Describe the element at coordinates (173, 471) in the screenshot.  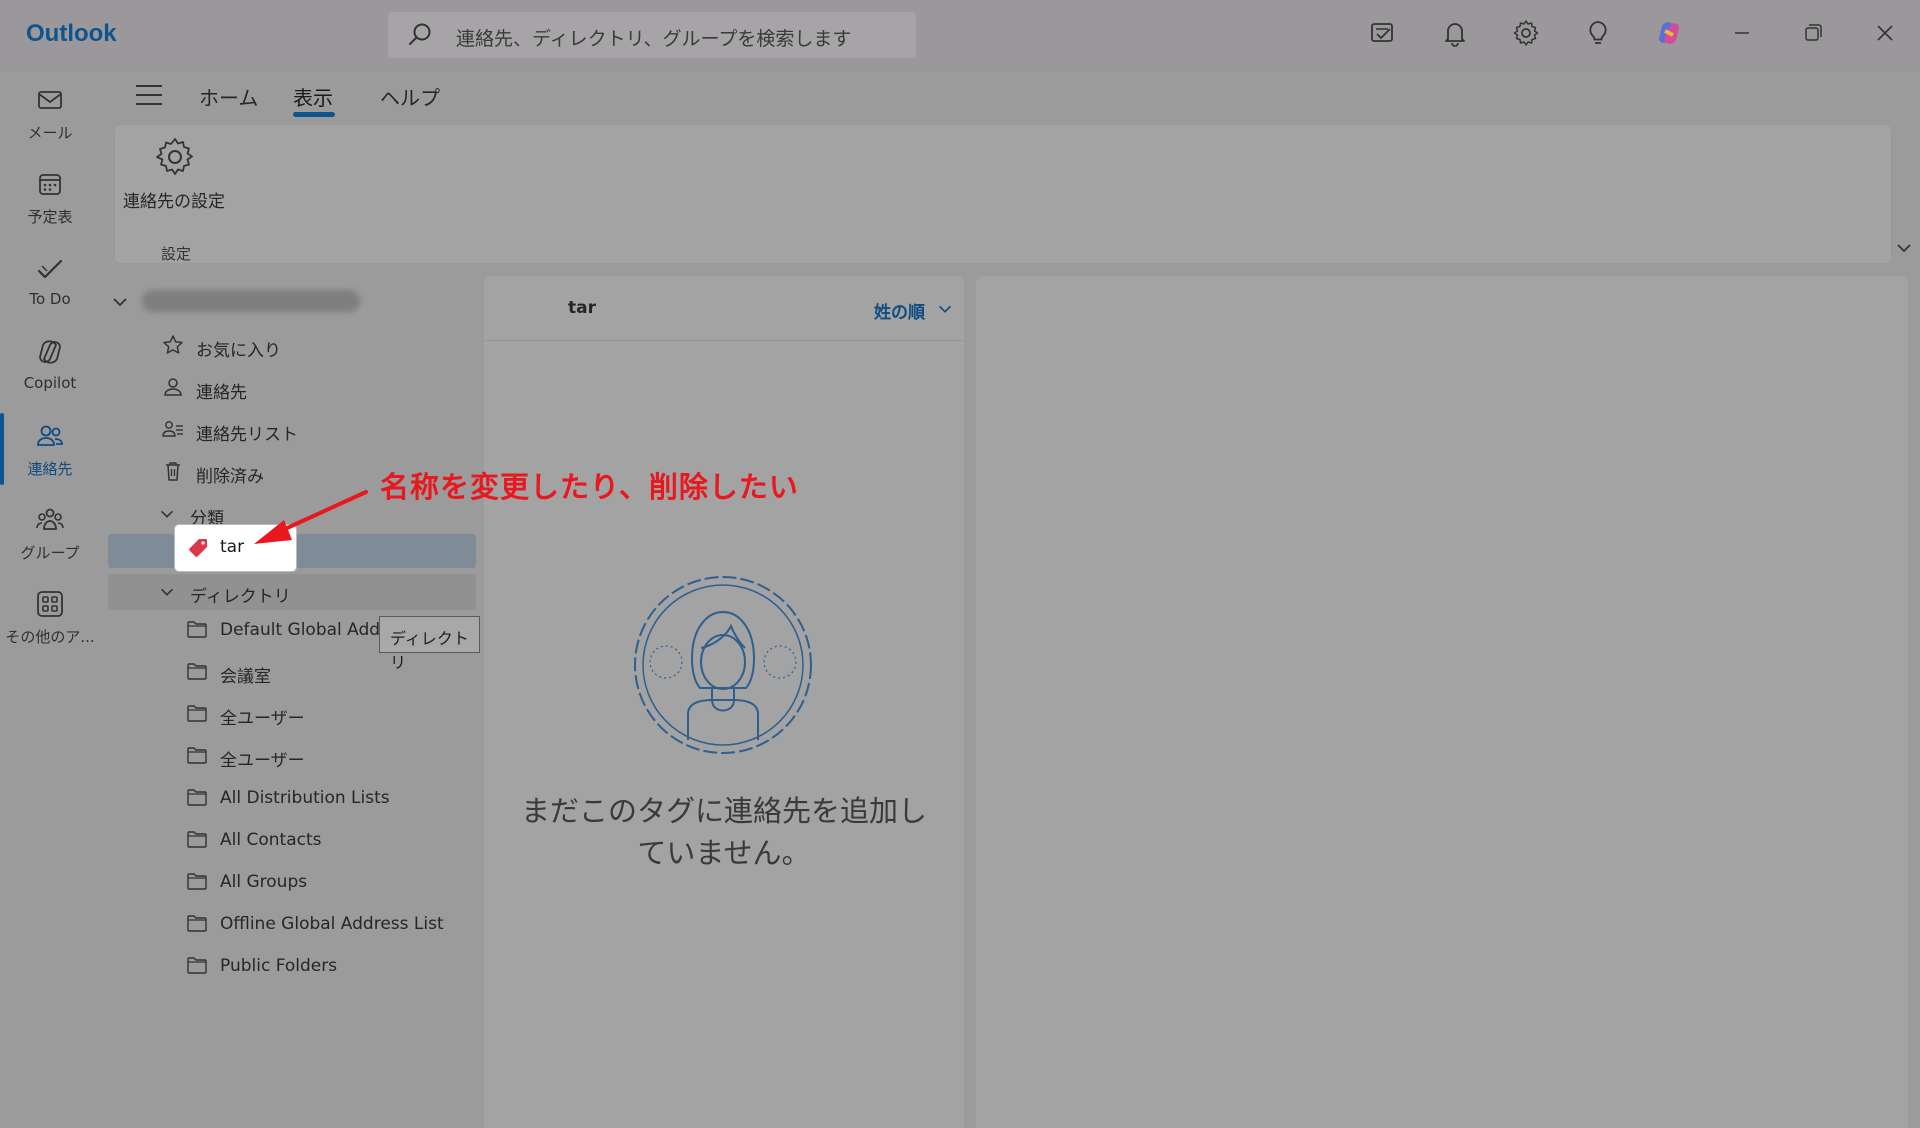
I see `trash-icon` at that location.